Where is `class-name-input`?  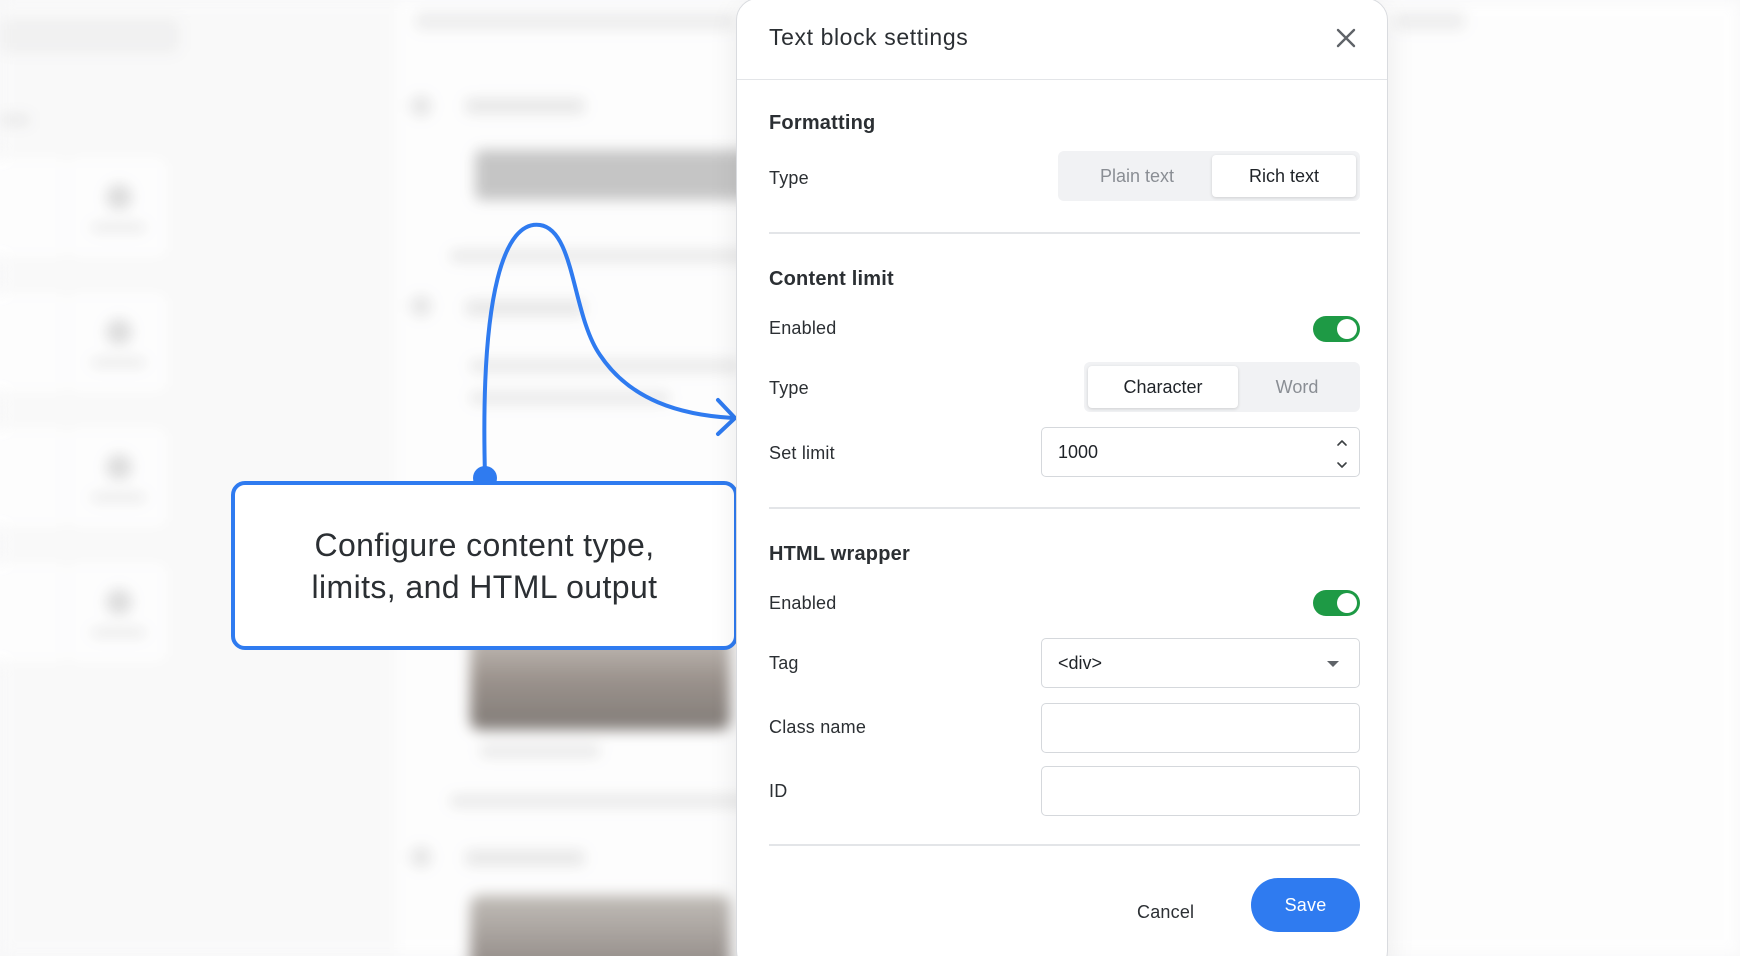 class-name-input is located at coordinates (1200, 728).